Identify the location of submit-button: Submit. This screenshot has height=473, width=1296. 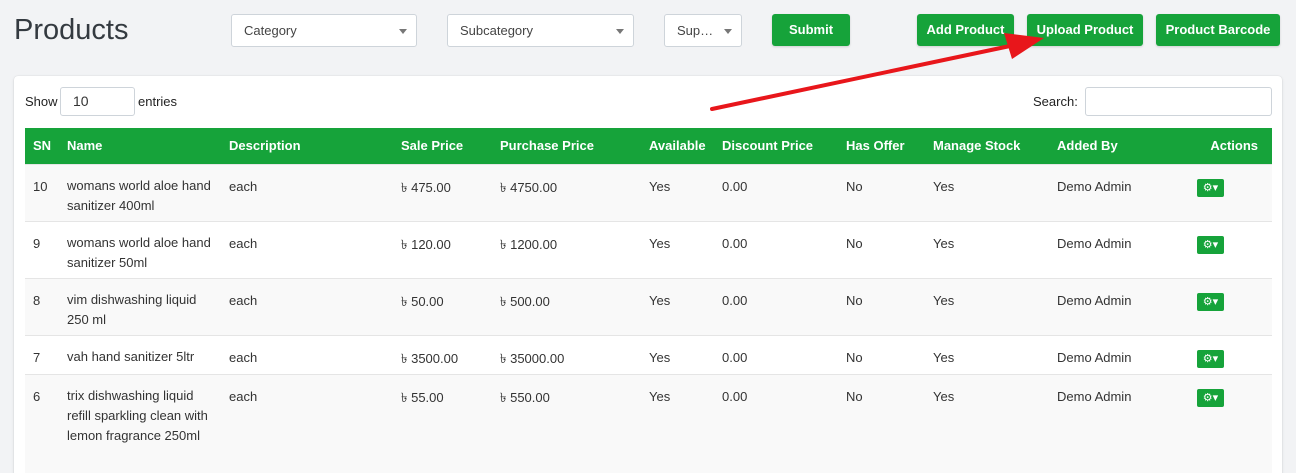
(811, 30).